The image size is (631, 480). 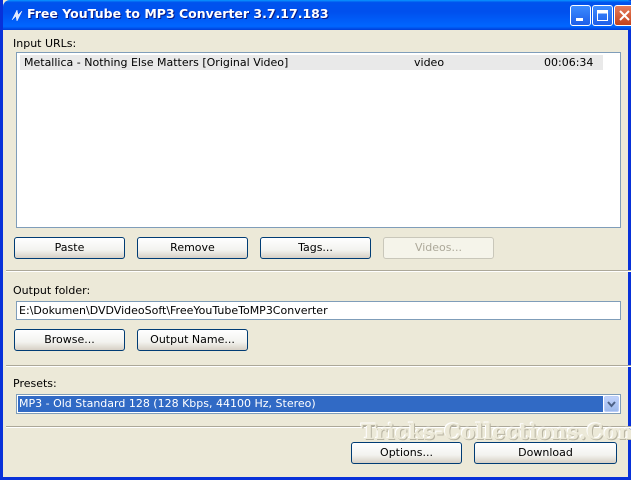 I want to click on close-button, so click(x=622, y=15).